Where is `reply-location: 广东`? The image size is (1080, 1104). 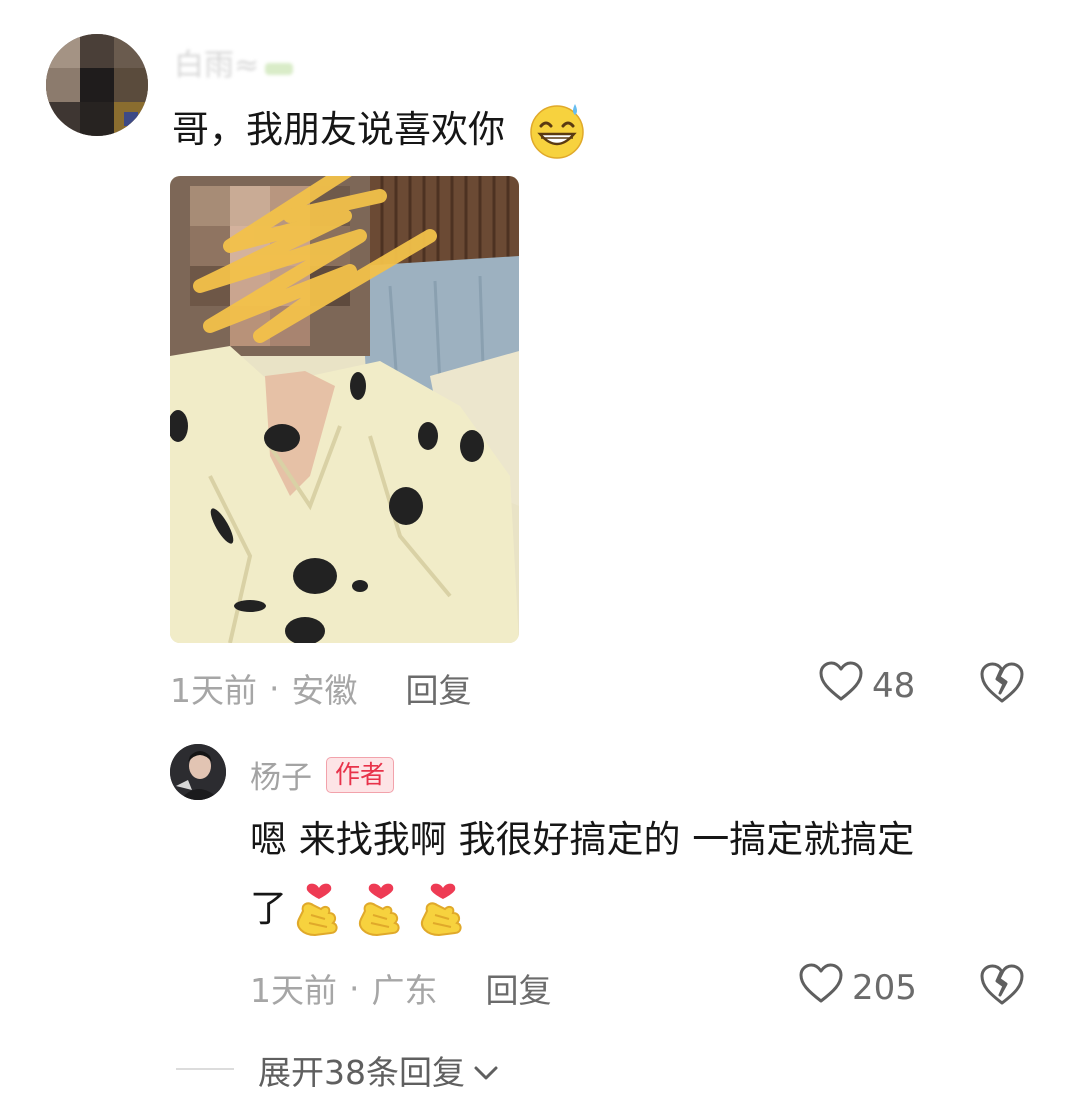
reply-location: 广东 is located at coordinates (404, 990).